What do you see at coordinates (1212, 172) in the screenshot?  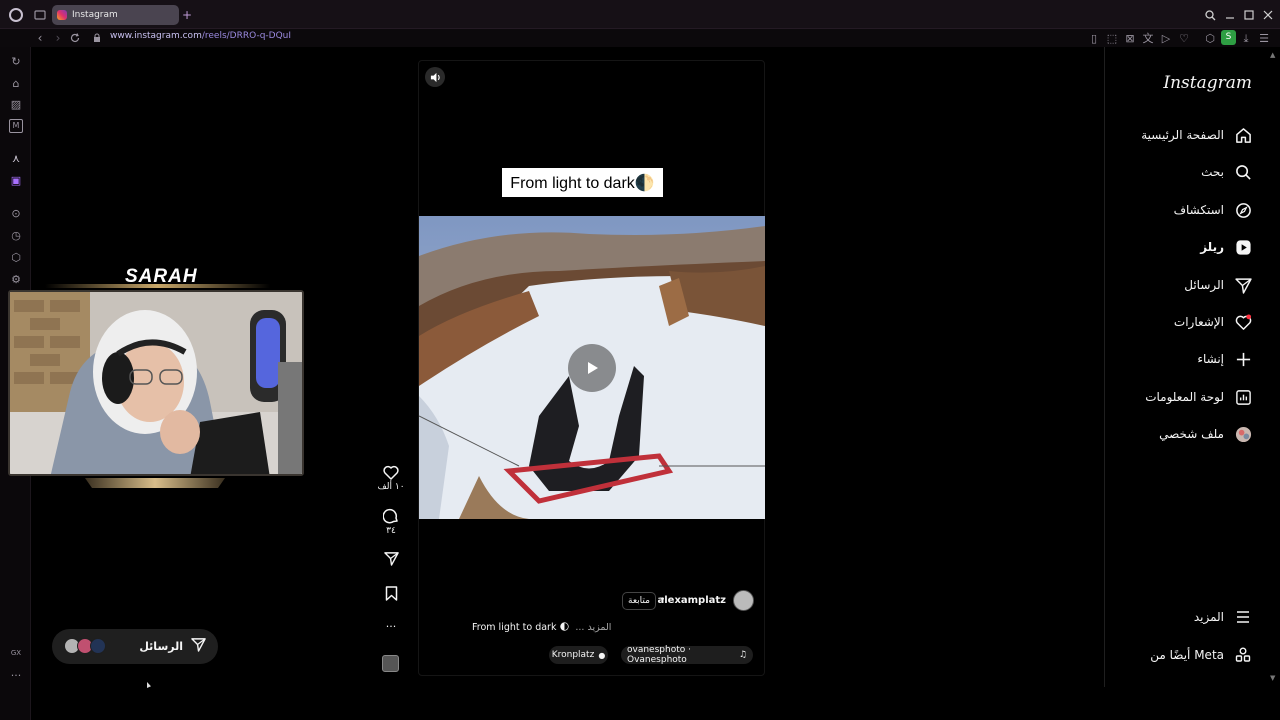 I see `nav-item-label: بحث` at bounding box center [1212, 172].